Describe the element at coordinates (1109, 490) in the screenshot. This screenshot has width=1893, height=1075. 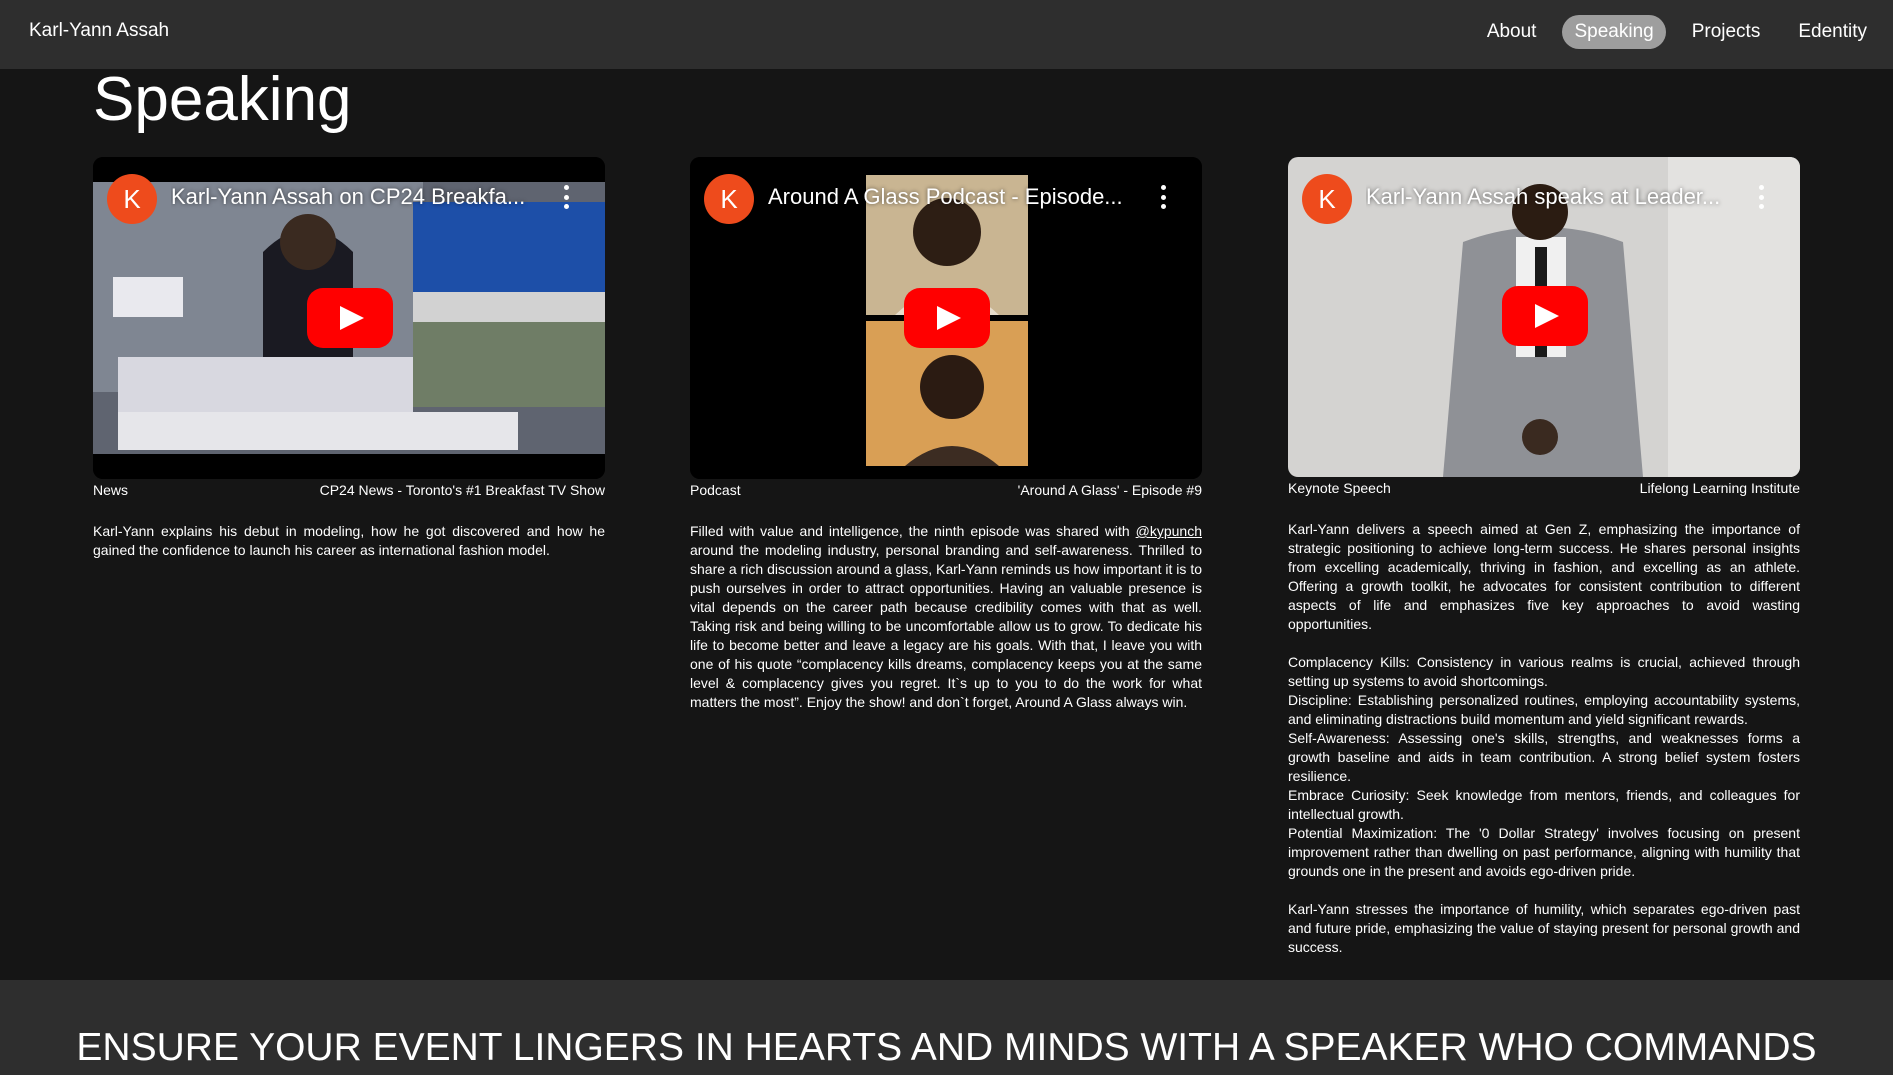
I see `card-source: 'Around A Glass' - Episode #9` at that location.